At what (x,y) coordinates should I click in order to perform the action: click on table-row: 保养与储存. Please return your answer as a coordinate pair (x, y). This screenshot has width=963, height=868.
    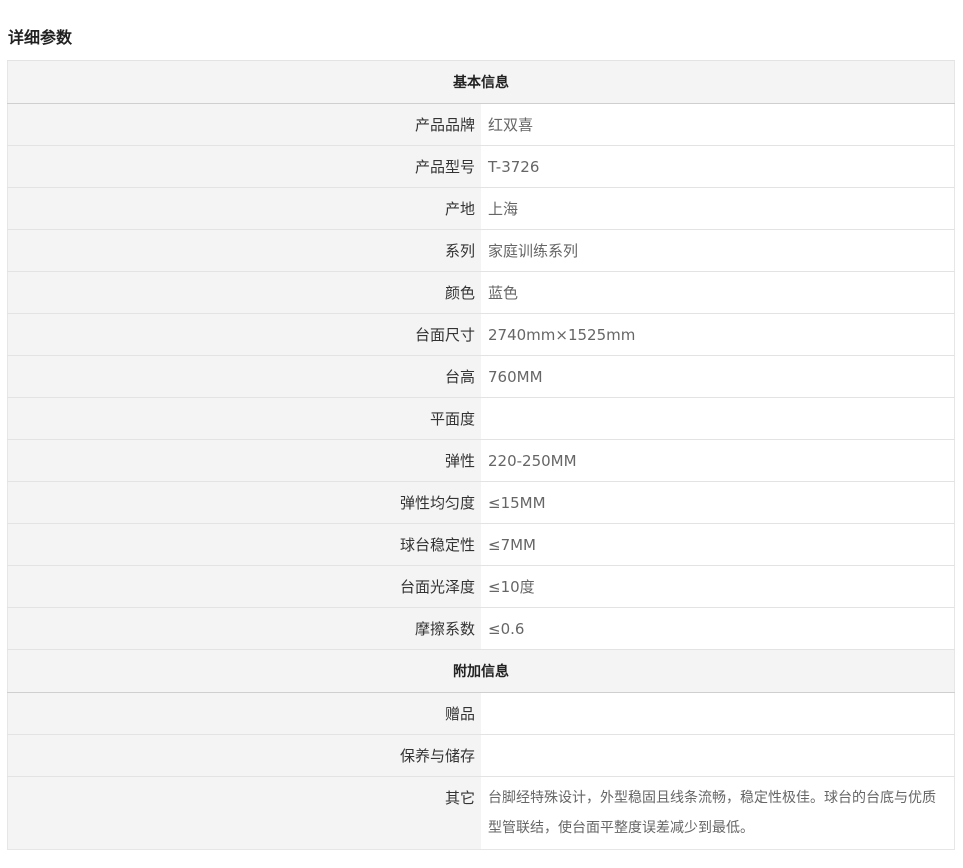
    Looking at the image, I should click on (481, 755).